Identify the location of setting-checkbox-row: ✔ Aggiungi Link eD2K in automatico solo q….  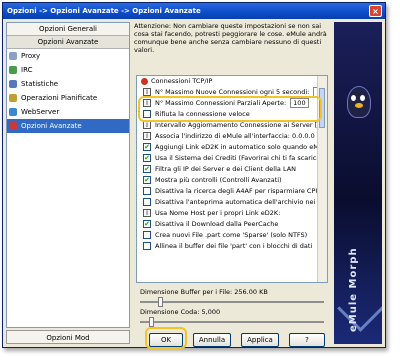
(232, 147).